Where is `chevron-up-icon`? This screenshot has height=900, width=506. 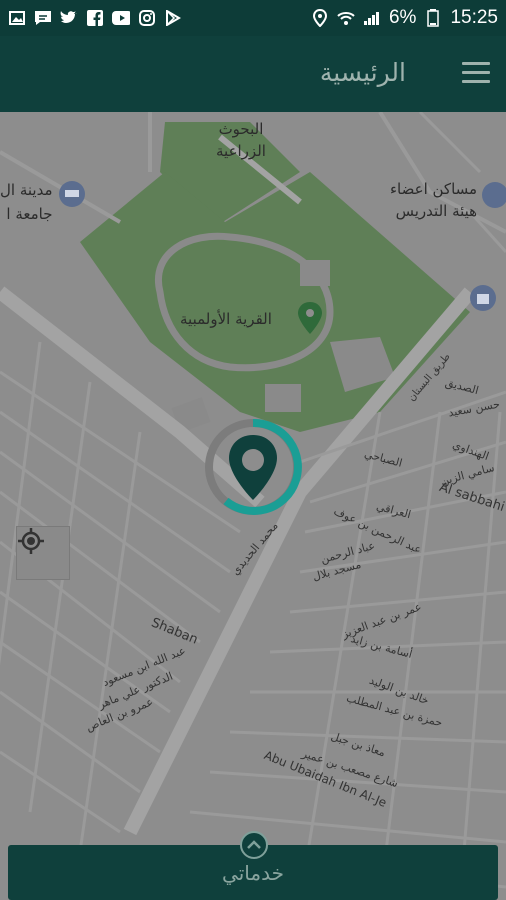
chevron-up-icon is located at coordinates (254, 845).